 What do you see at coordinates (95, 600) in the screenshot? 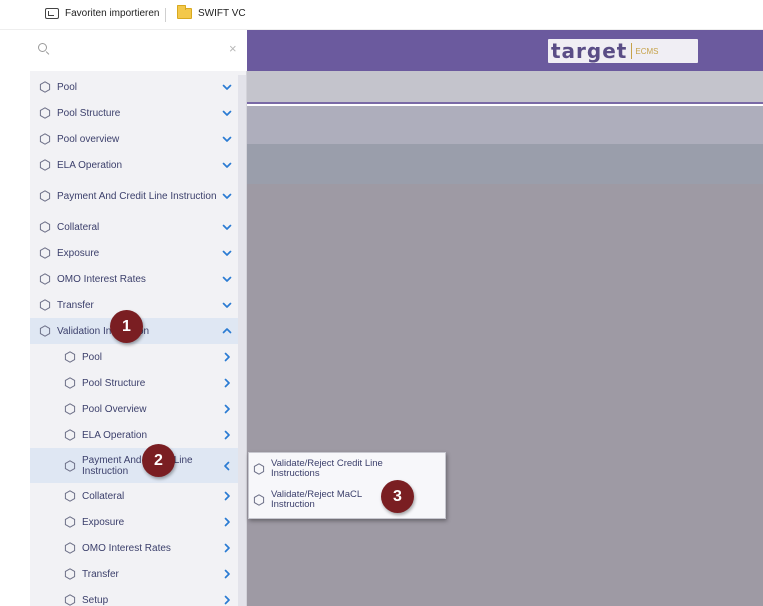
I see `sidebar-subitem-label: Setup` at bounding box center [95, 600].